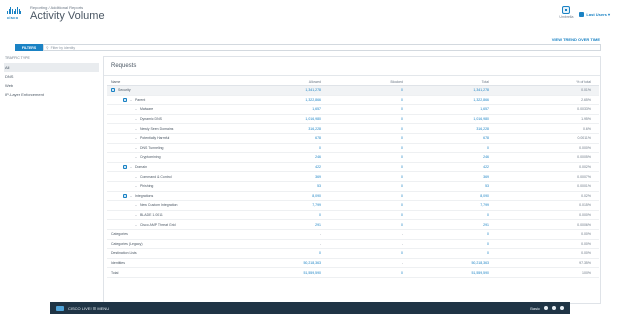 The height and width of the screenshot is (316, 618). What do you see at coordinates (296, 196) in the screenshot?
I see `cell-allowed: 8,090` at bounding box center [296, 196].